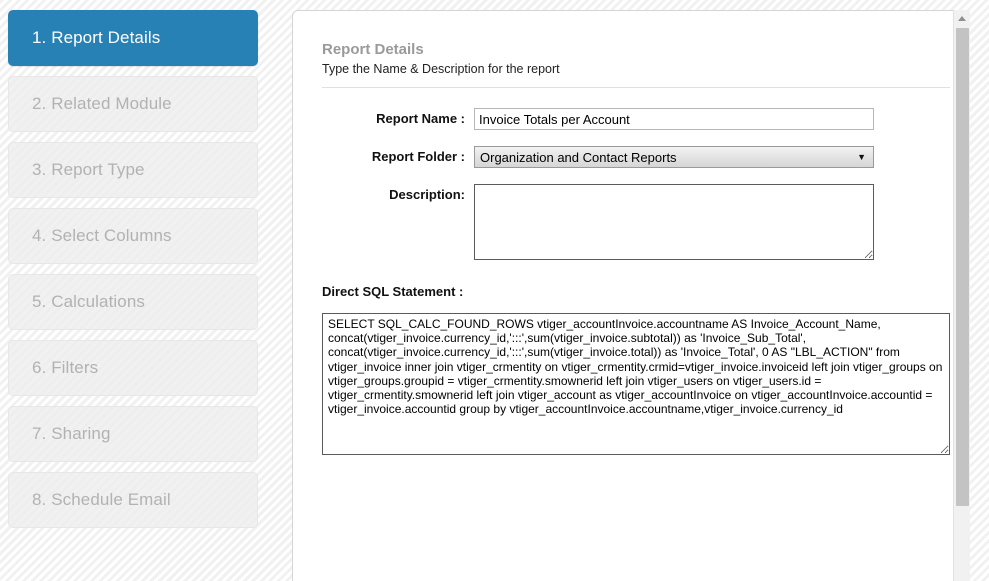 The height and width of the screenshot is (581, 989). What do you see at coordinates (89, 301) in the screenshot?
I see `sidebar-item-label: 5. Calculations` at bounding box center [89, 301].